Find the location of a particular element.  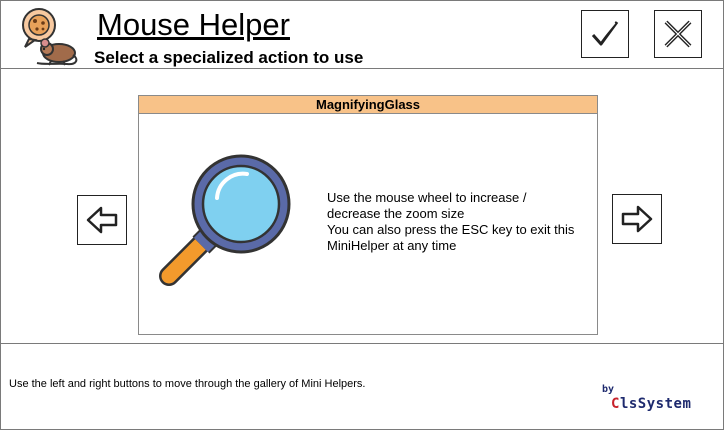

checkmark-icon is located at coordinates (605, 33).